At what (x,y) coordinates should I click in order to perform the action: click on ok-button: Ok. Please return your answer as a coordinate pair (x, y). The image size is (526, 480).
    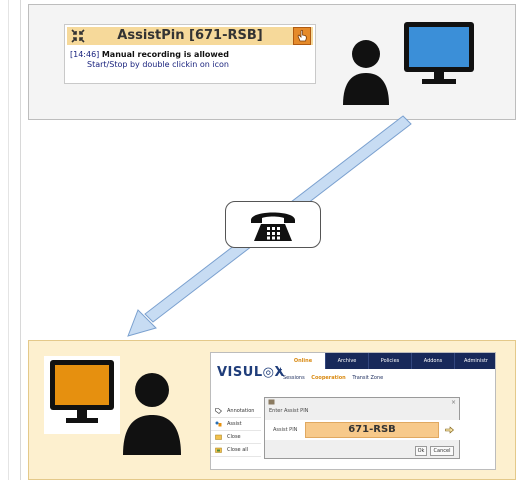
    Looking at the image, I should click on (421, 451).